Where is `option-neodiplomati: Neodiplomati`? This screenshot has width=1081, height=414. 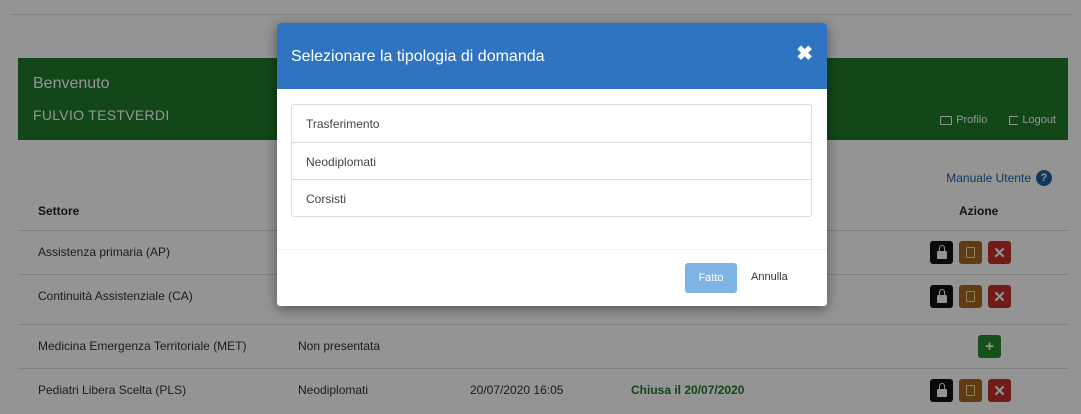 option-neodiplomati: Neodiplomati is located at coordinates (551, 160).